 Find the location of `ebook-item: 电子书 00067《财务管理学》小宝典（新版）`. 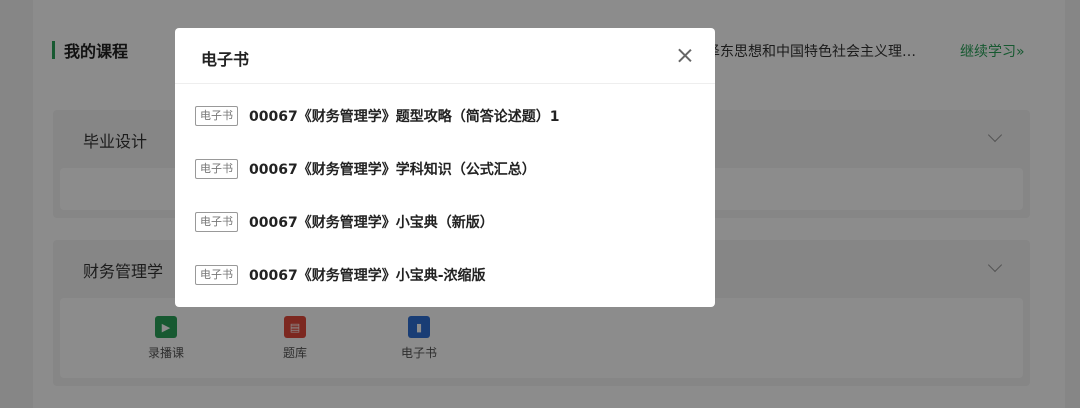

ebook-item: 电子书 00067《财务管理学》小宝典（新版） is located at coordinates (344, 222).